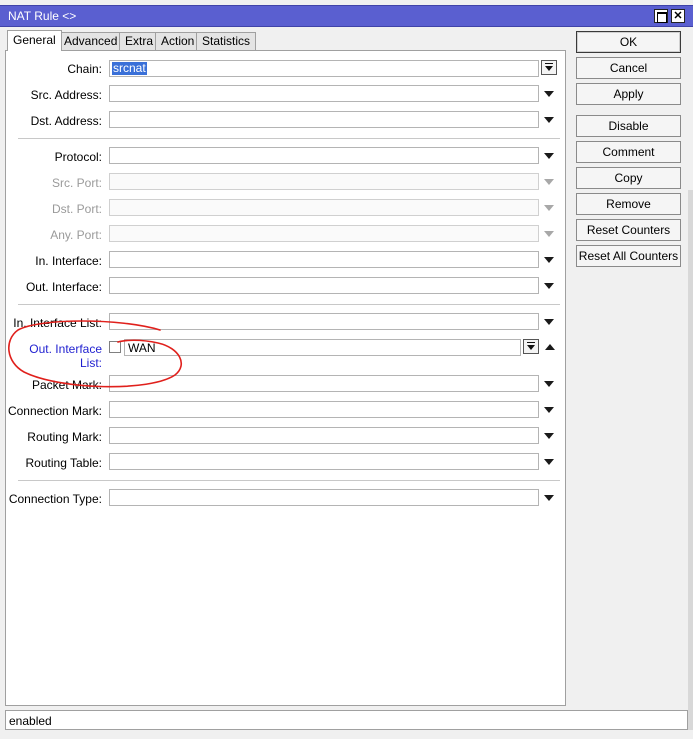 The width and height of the screenshot is (693, 739). Describe the element at coordinates (34, 40) in the screenshot. I see `tab-general: General` at that location.